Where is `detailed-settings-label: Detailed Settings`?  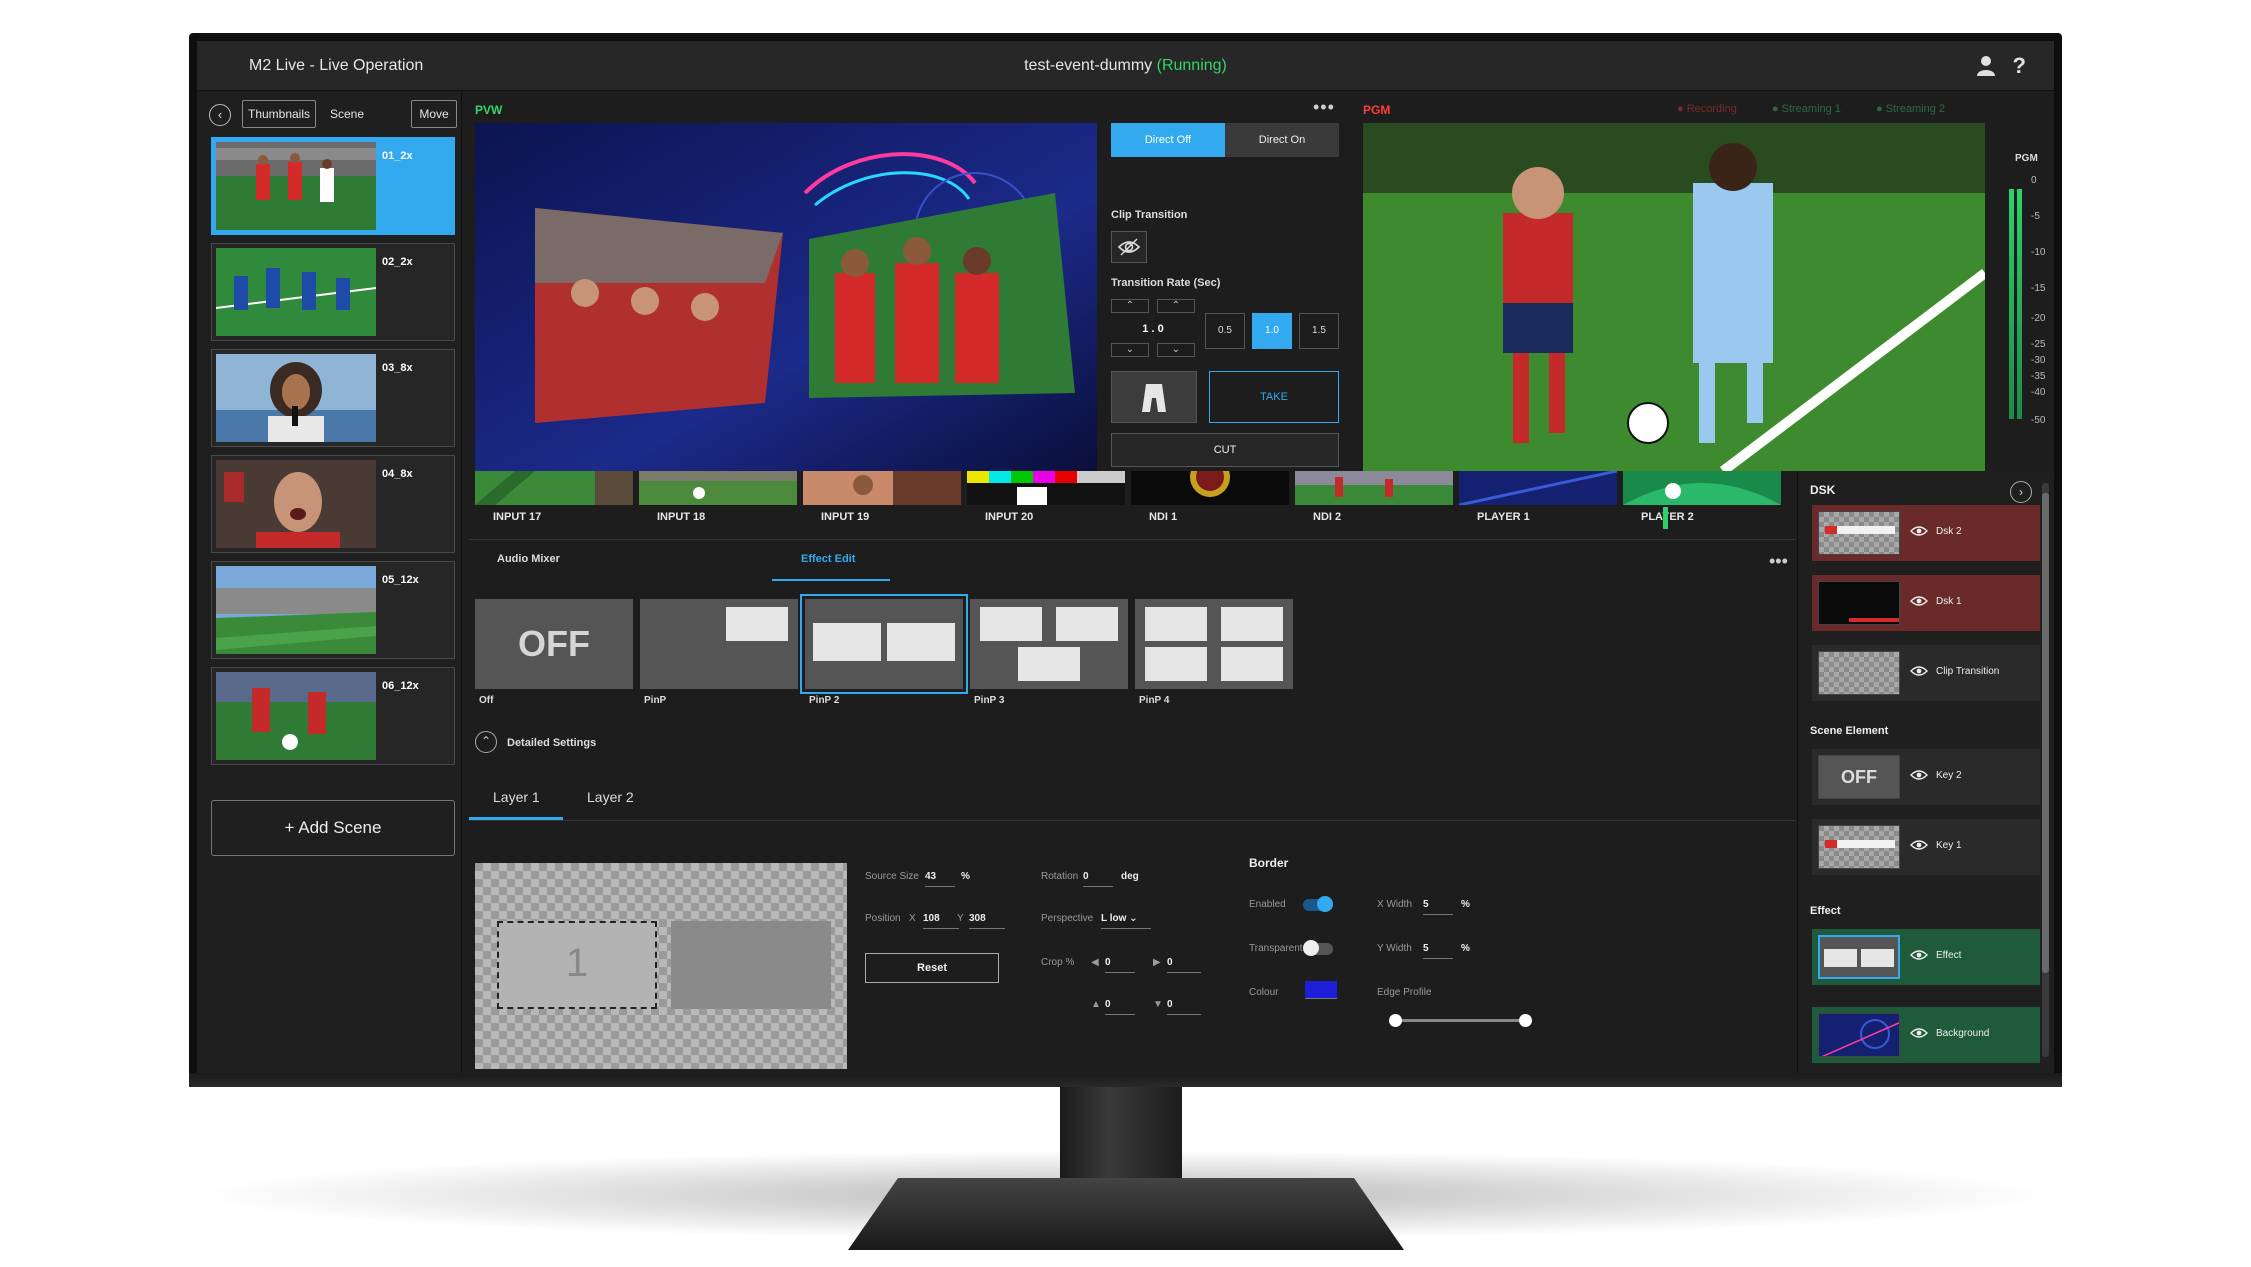
detailed-settings-label: Detailed Settings is located at coordinates (552, 743).